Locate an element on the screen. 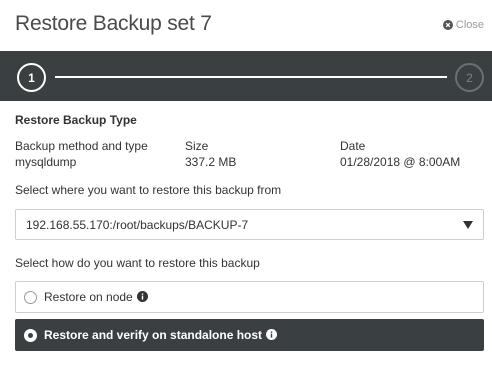  radio-restore-on-node is located at coordinates (30, 297).